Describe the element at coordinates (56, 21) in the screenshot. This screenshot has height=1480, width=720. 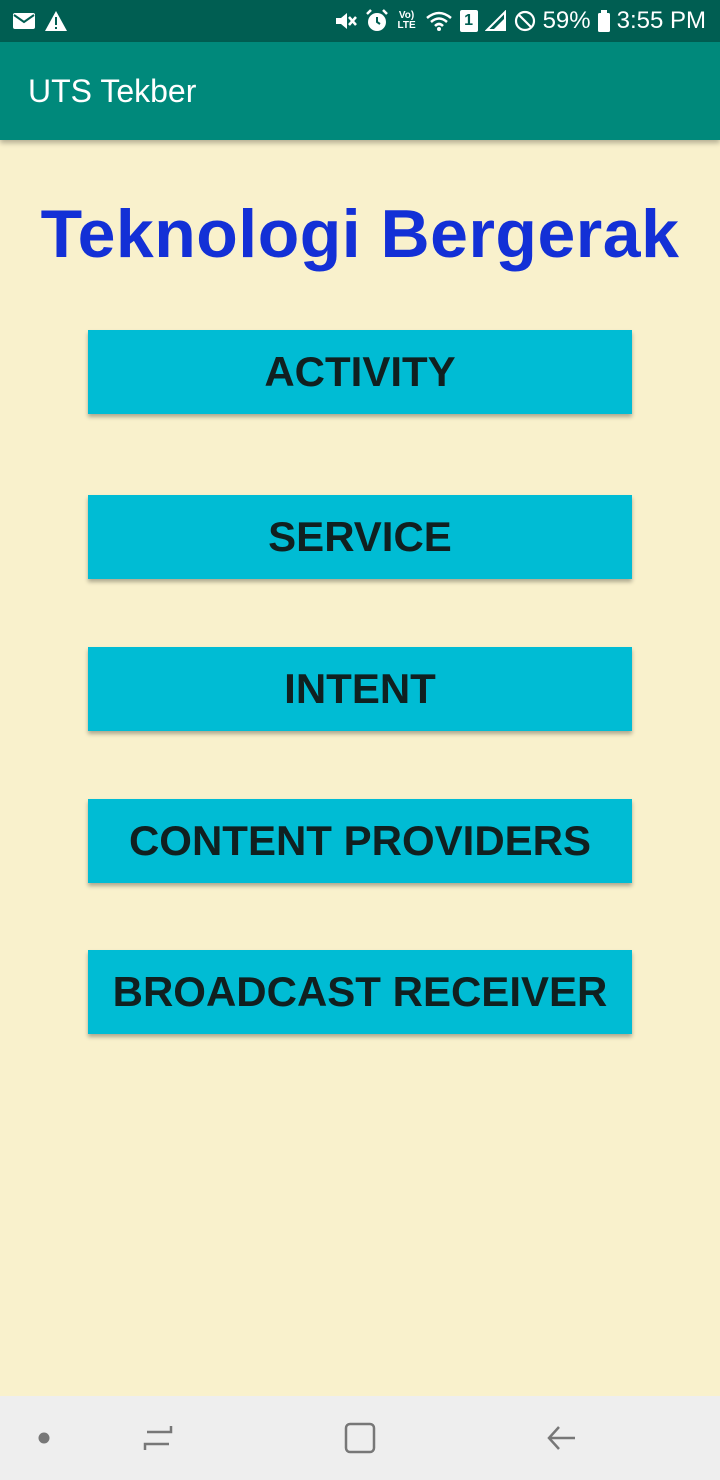
I see `warning-icon` at that location.